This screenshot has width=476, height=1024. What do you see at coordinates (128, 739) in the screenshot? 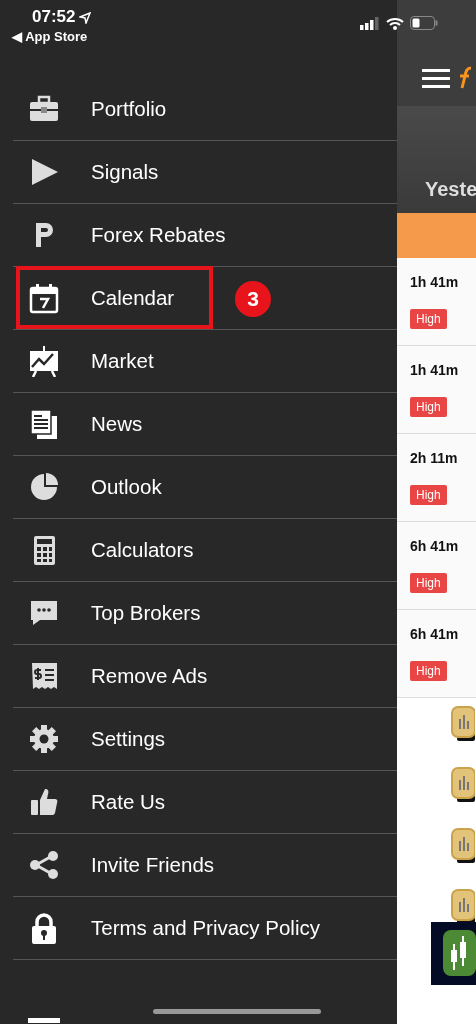
I see `menu-item: Settings` at bounding box center [128, 739].